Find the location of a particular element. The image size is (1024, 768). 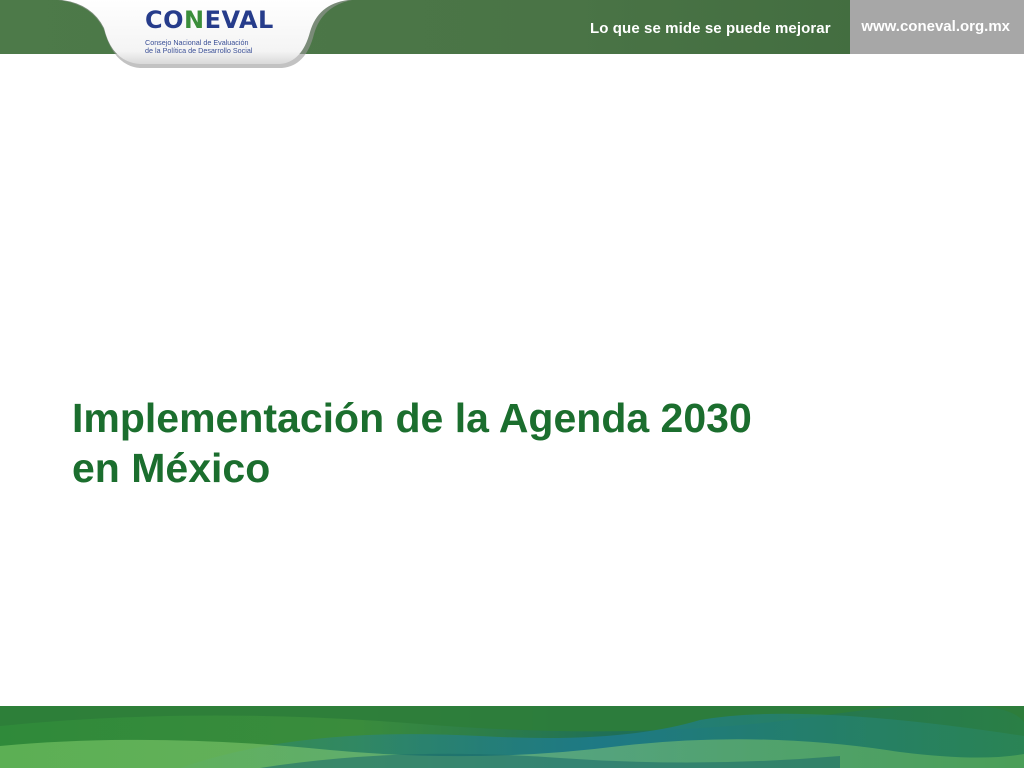

logo-wordmark-part-1: CO is located at coordinates (165, 20).